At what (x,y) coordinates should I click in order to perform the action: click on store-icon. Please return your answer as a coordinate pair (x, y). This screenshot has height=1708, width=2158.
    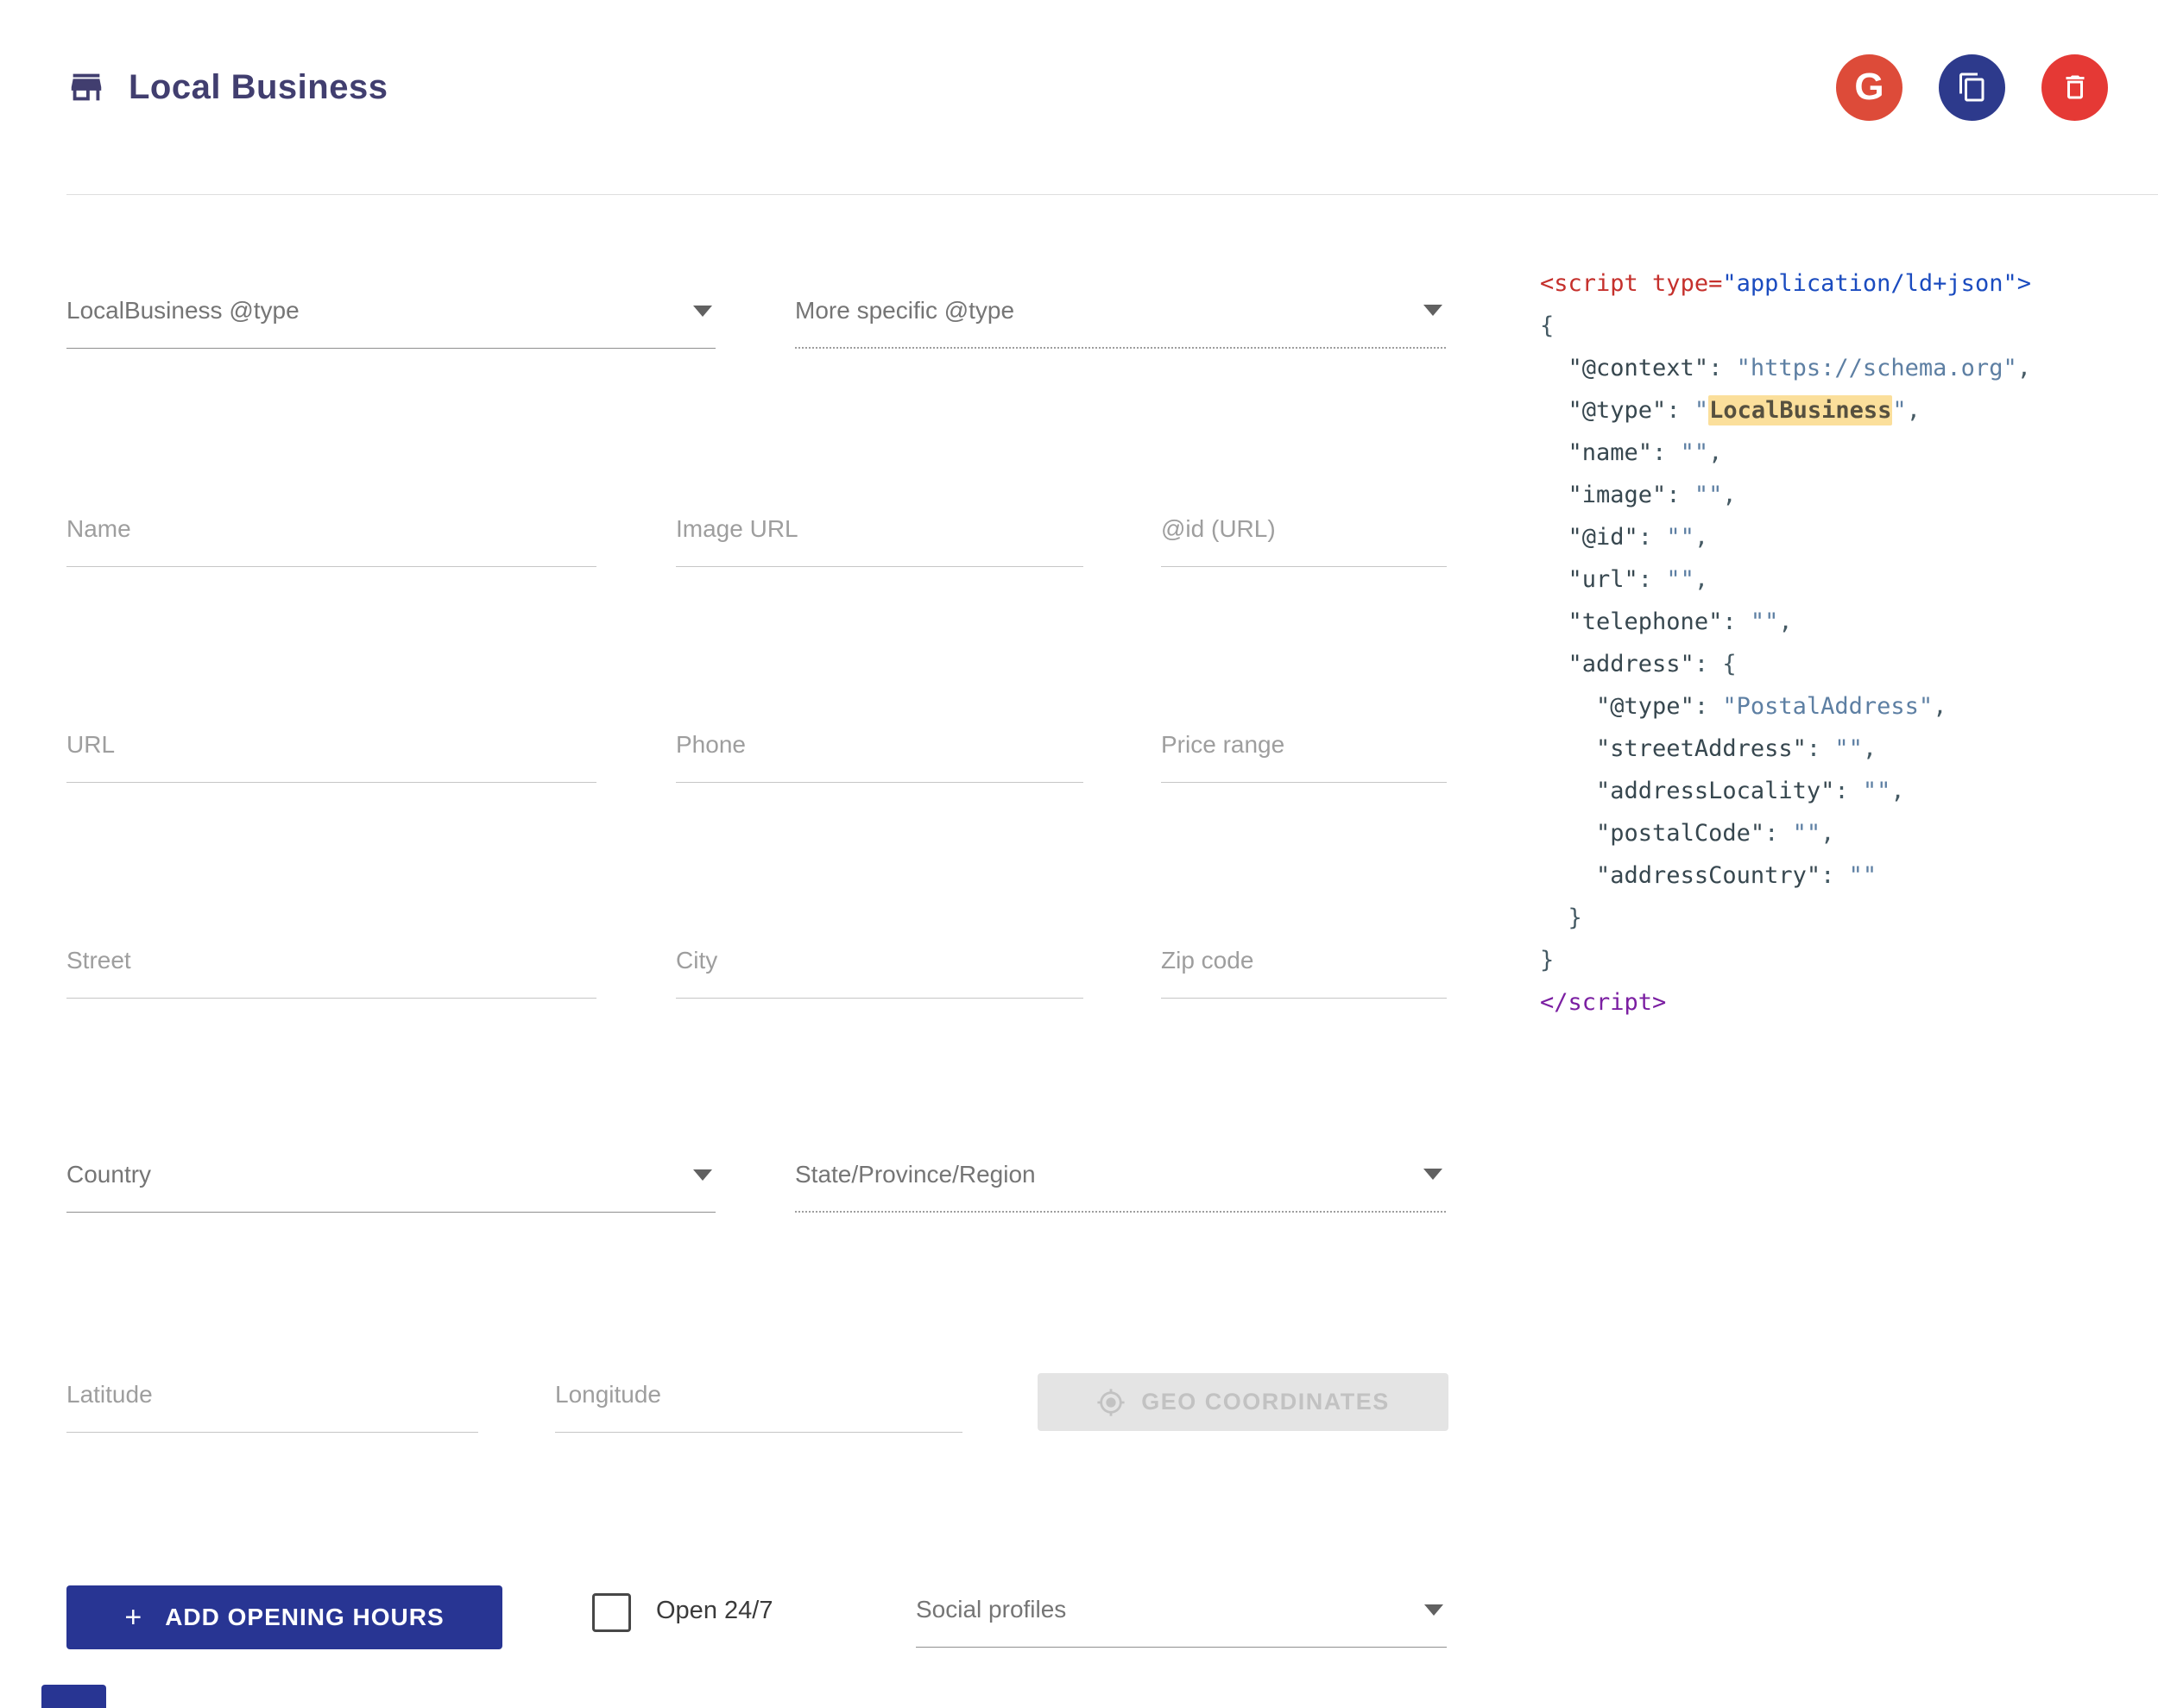
    Looking at the image, I should click on (86, 87).